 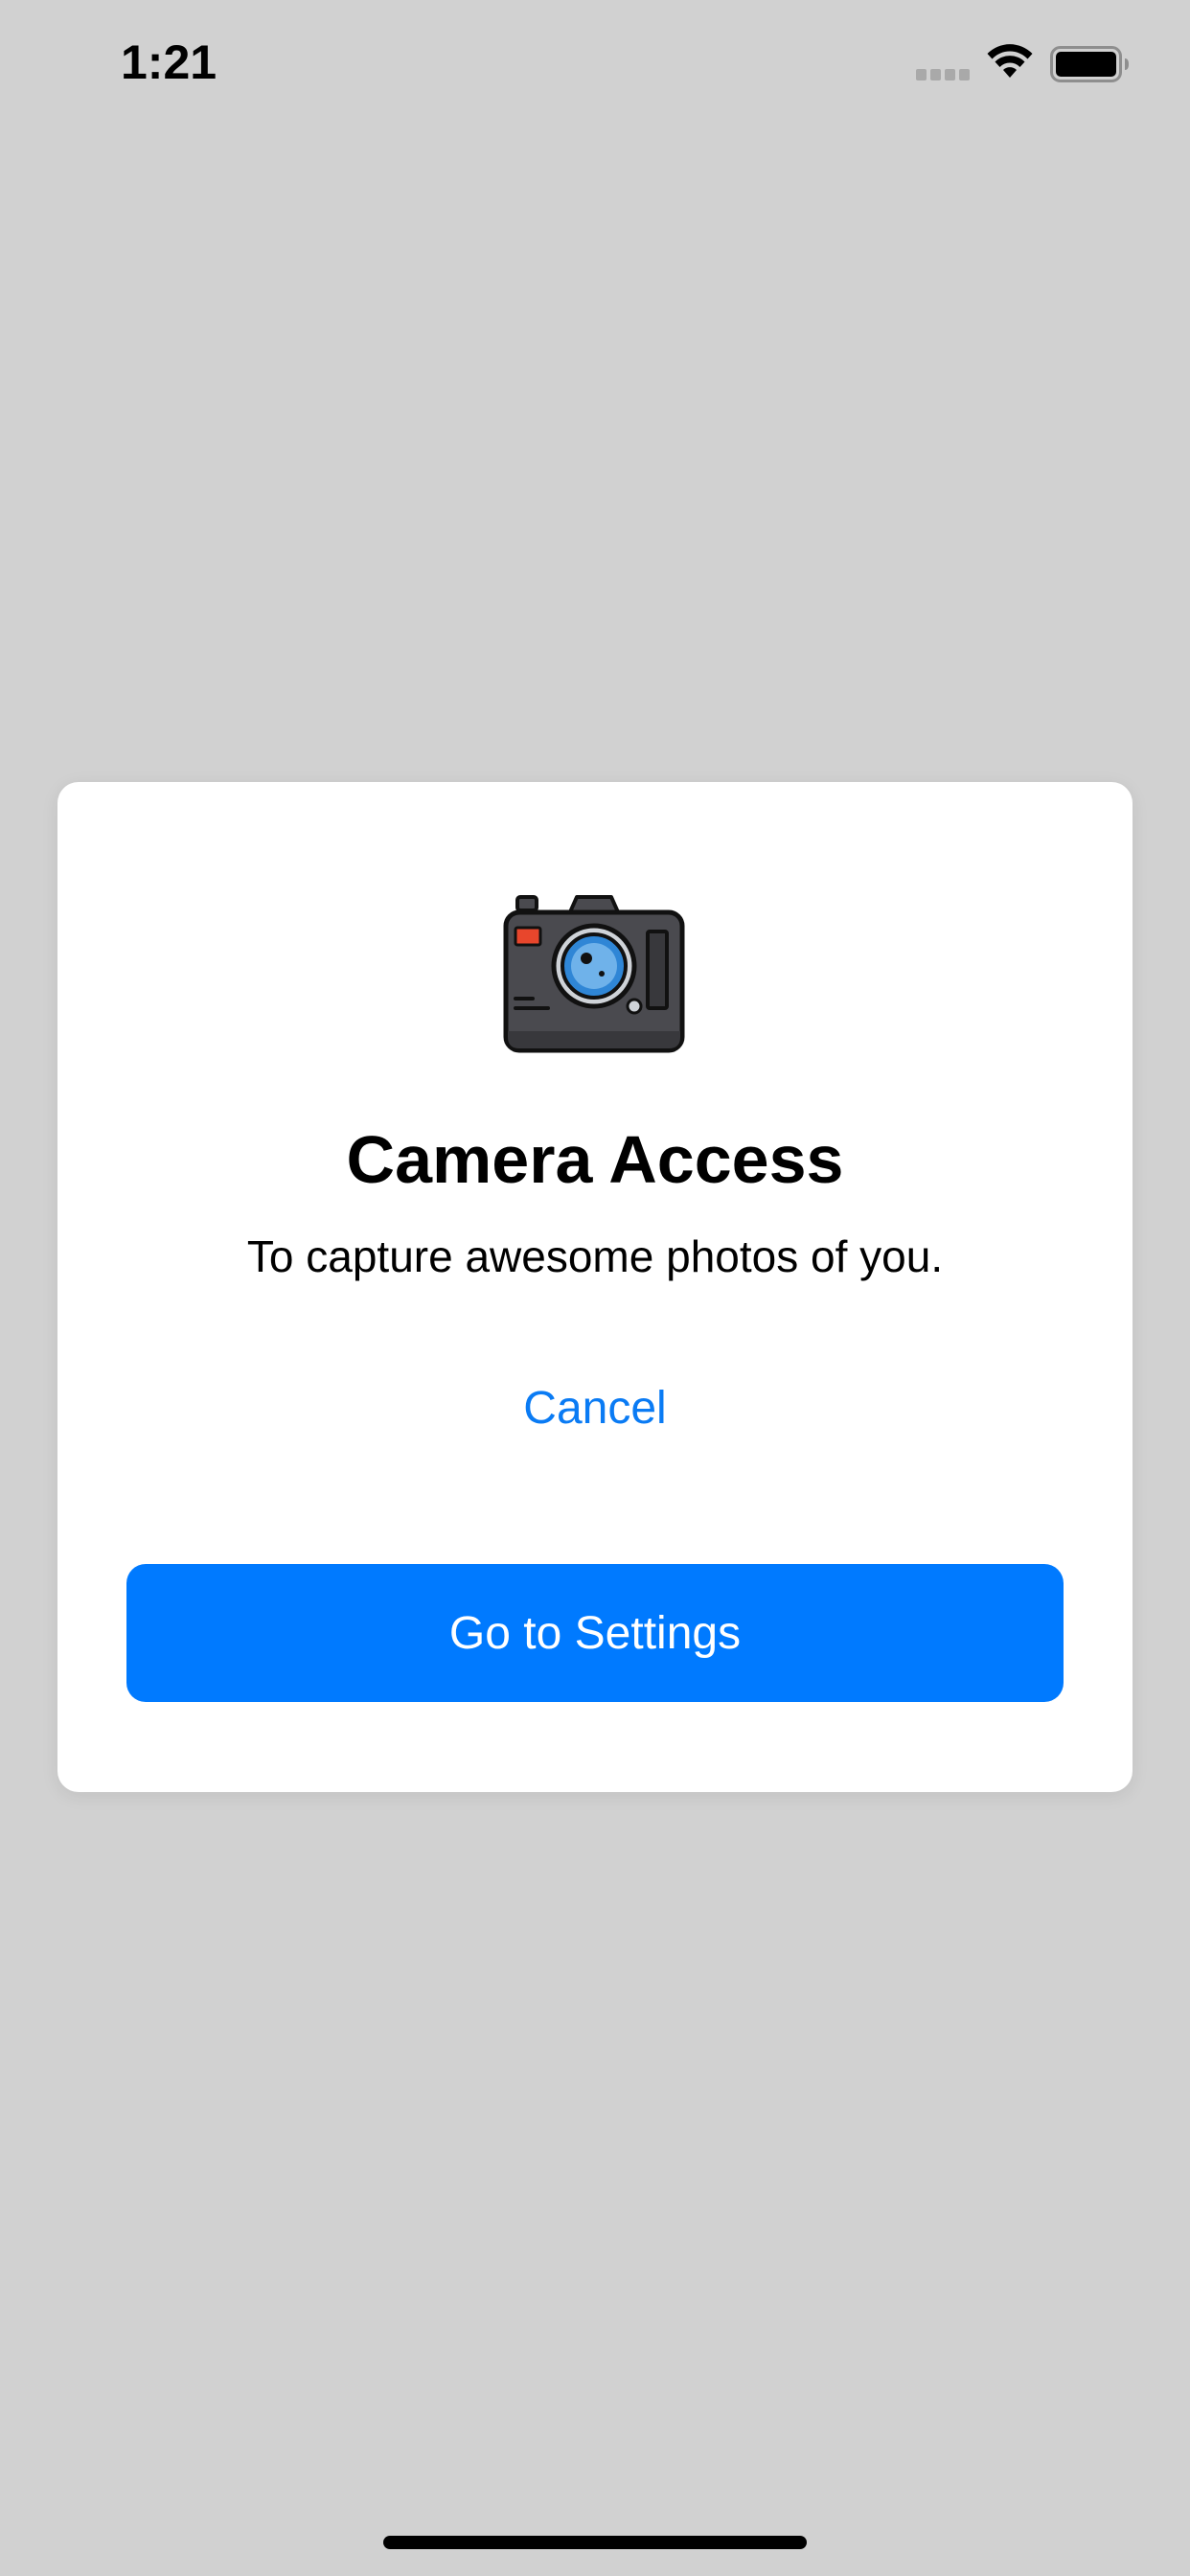 What do you see at coordinates (595, 67) in the screenshot?
I see `status-bar: 1:21` at bounding box center [595, 67].